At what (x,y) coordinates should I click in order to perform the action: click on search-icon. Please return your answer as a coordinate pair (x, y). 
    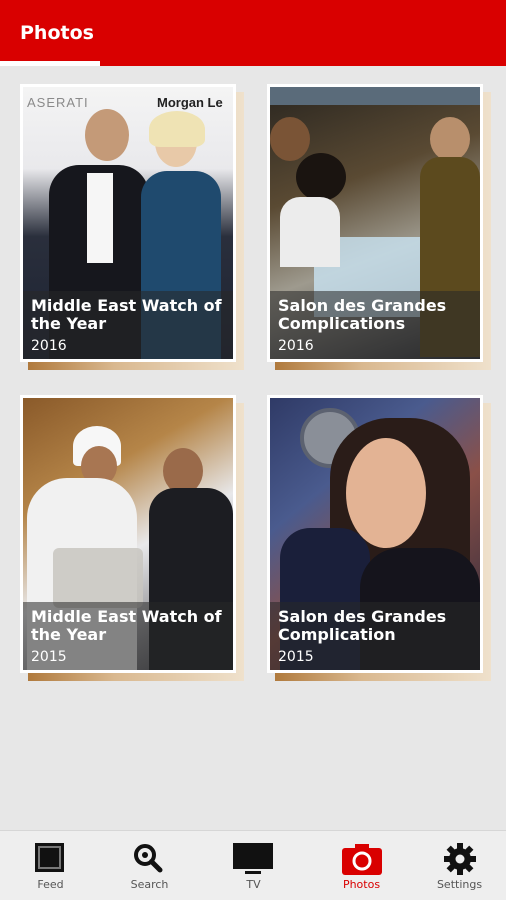
    Looking at the image, I should click on (148, 858).